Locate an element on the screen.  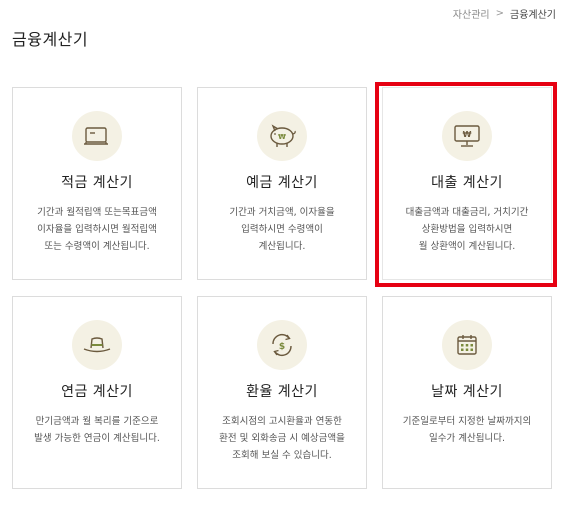
card-description: 기간과 거치금액, 이자율을 입력하시면 수령액이 계산됩니다. is located at coordinates (282, 229).